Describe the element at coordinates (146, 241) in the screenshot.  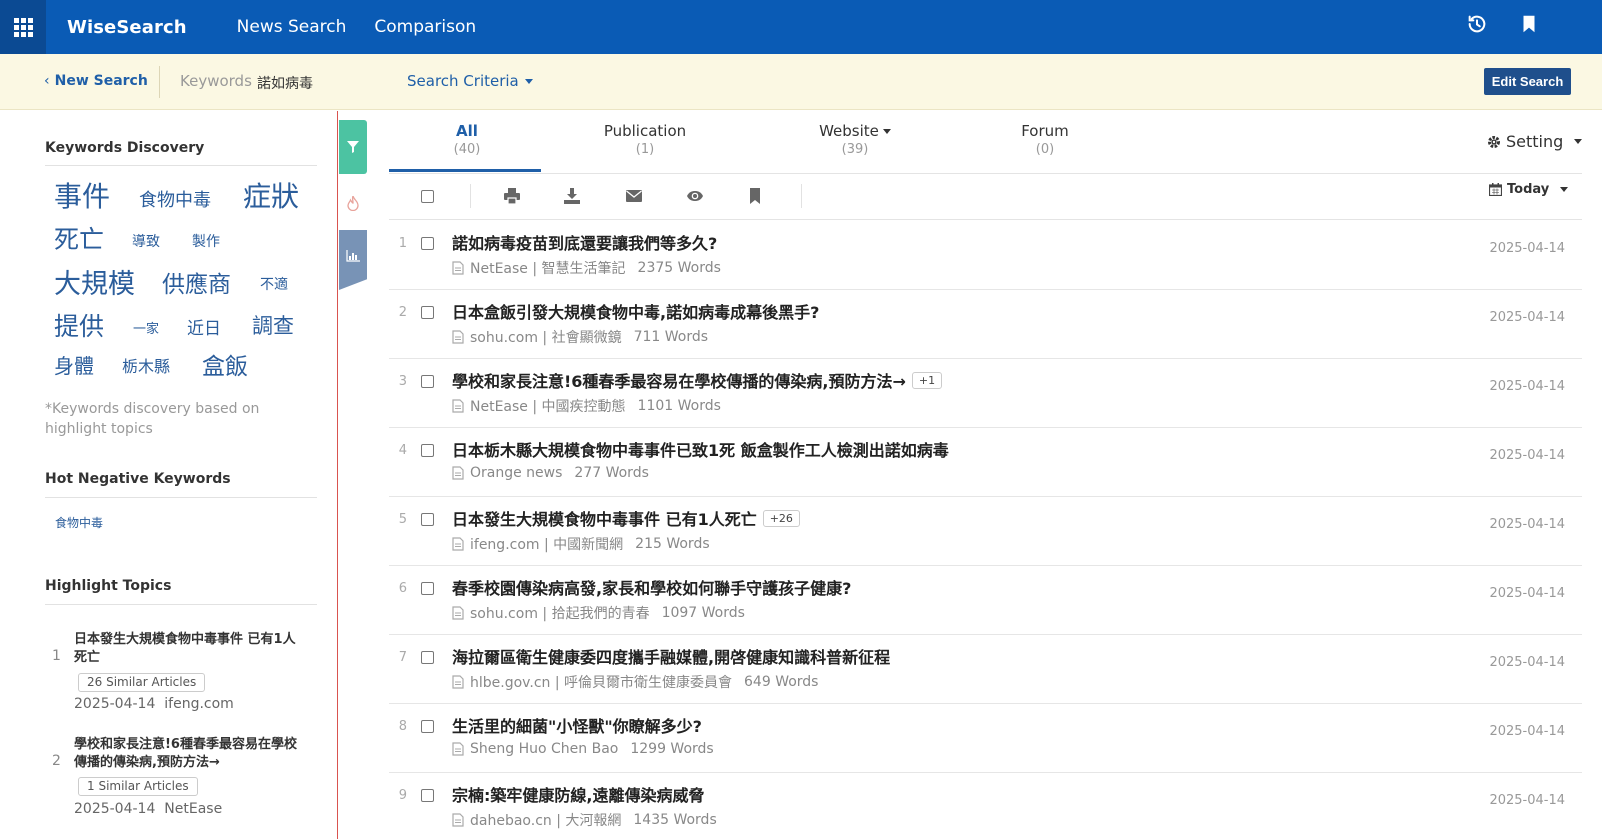
I see `keyword-cloud-word: 導致` at that location.